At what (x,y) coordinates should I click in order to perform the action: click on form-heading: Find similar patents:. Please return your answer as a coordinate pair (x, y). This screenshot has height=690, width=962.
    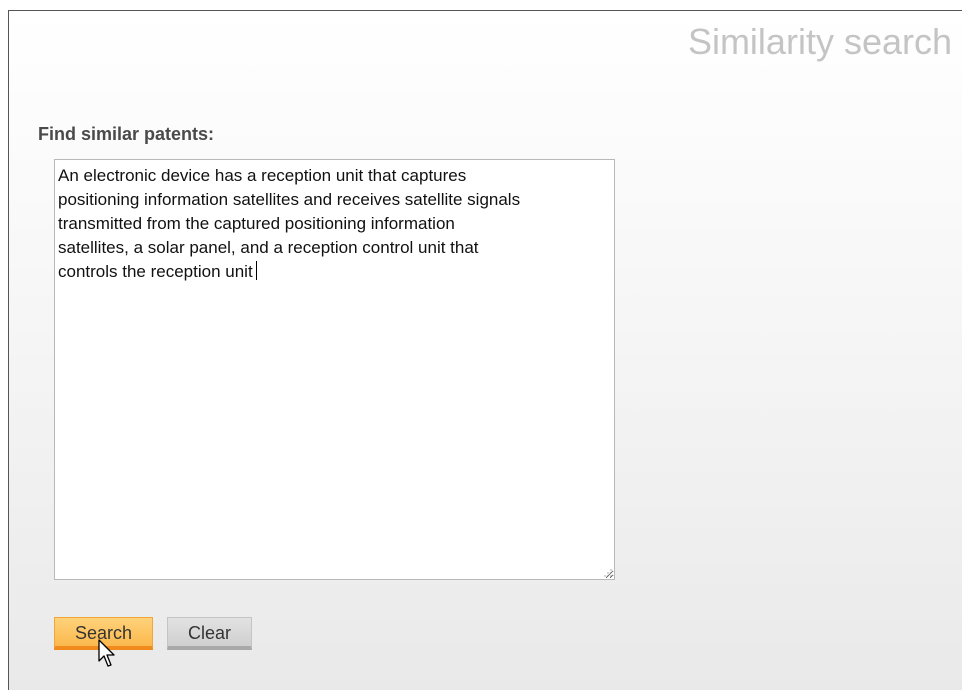
    Looking at the image, I should click on (126, 134).